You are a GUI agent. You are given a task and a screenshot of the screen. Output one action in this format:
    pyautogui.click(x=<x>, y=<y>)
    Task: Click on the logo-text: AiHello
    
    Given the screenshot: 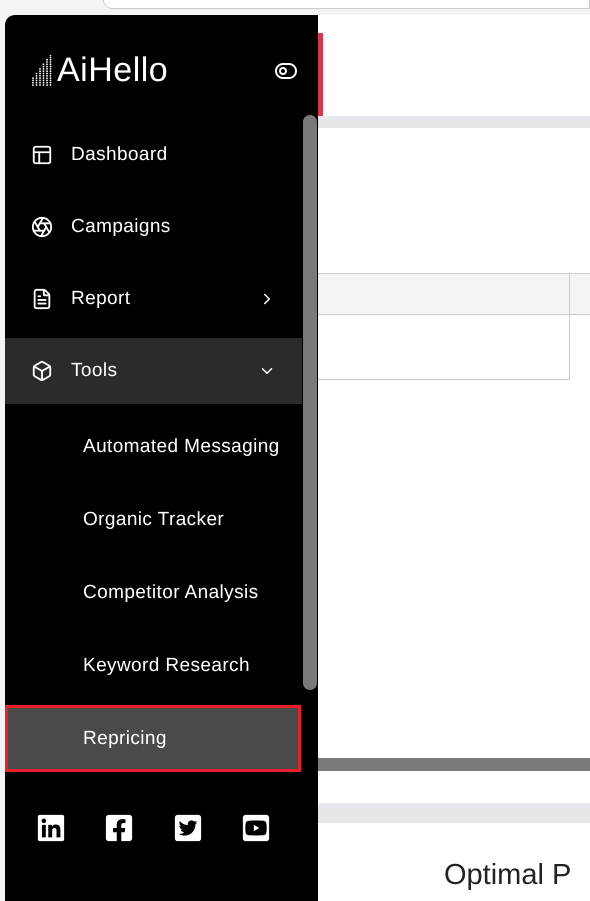 What is the action you would take?
    pyautogui.click(x=112, y=70)
    